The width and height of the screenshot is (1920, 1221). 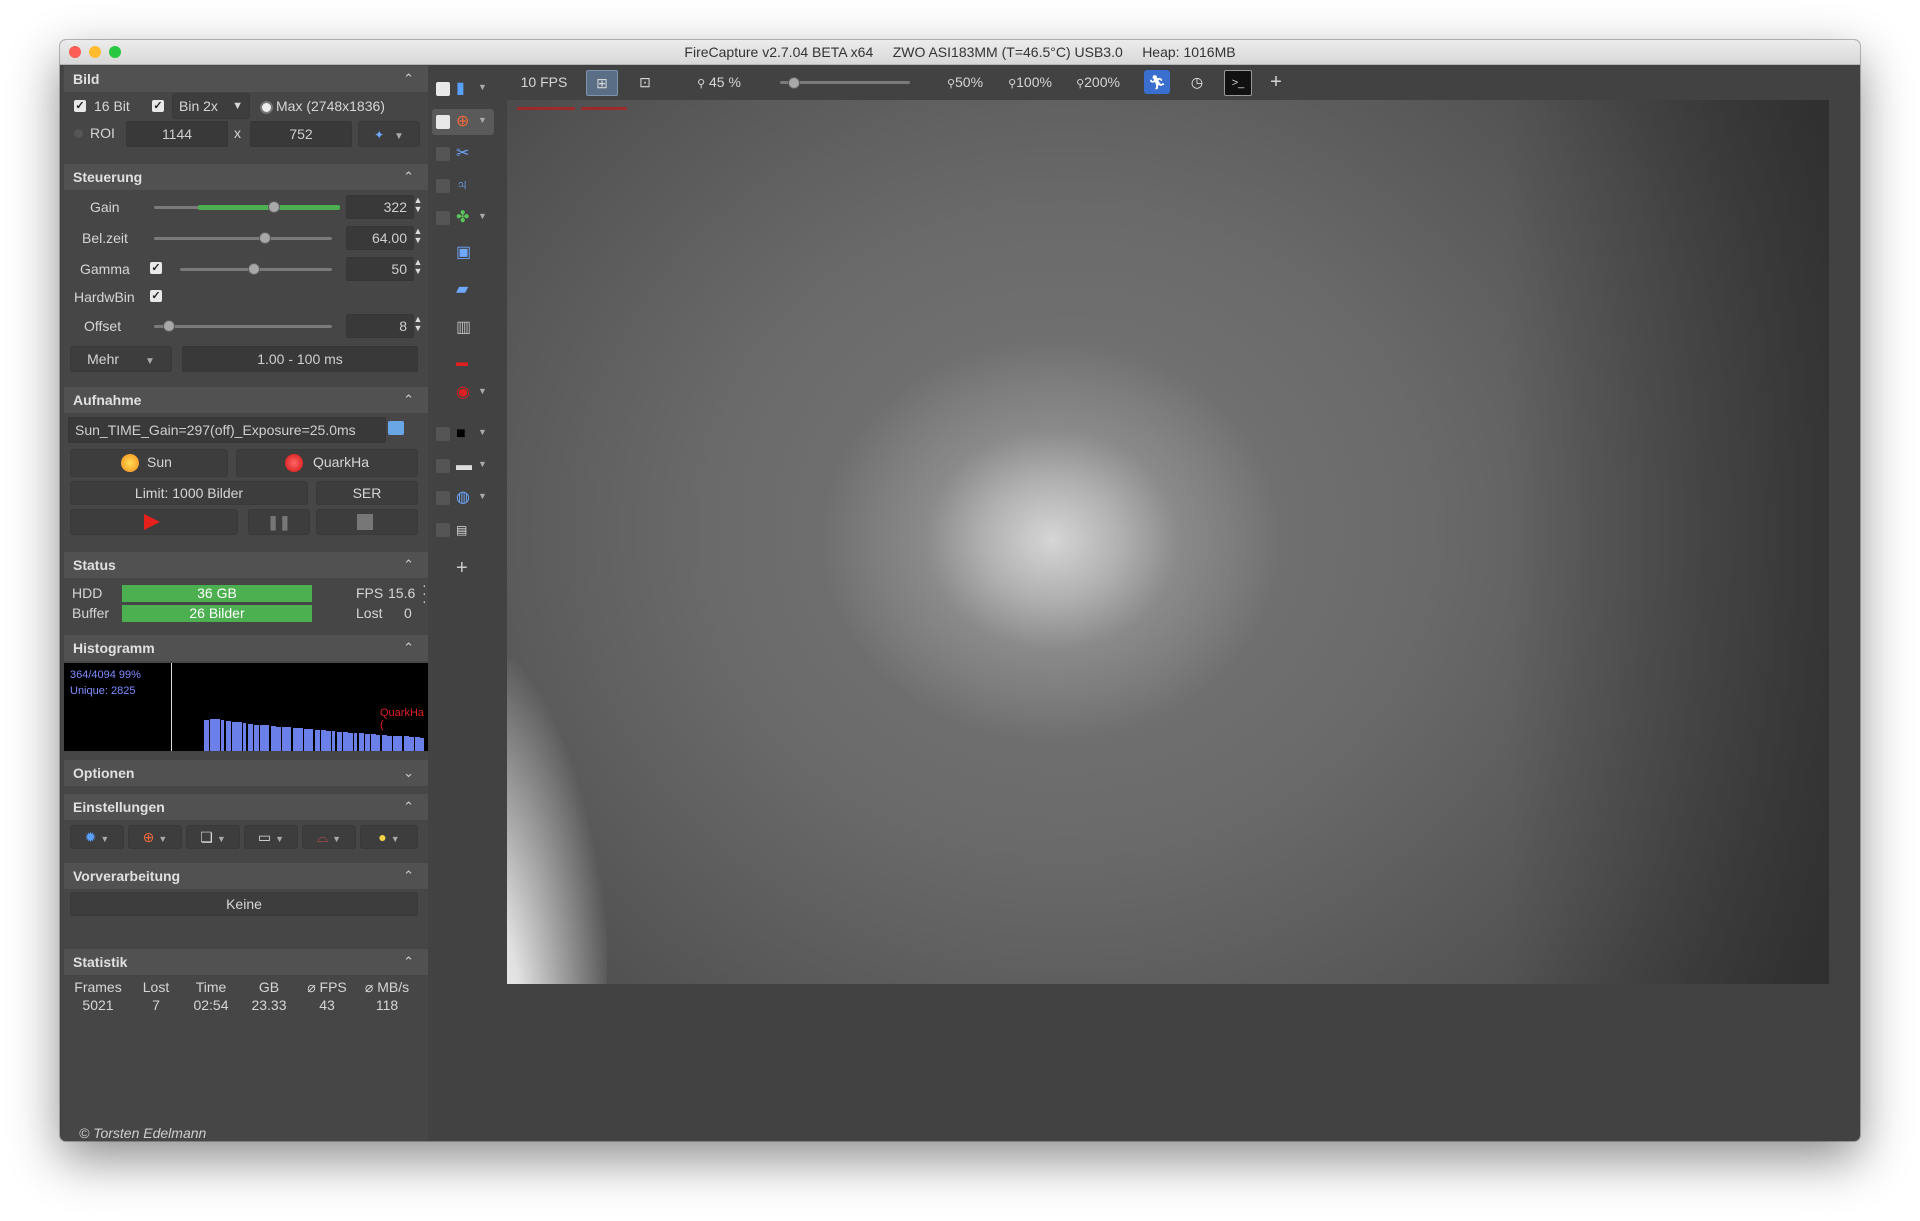 What do you see at coordinates (246, 707) in the screenshot?
I see `histogram-chart: 364/4094 99% Unique: 2825 QuarkHa (` at bounding box center [246, 707].